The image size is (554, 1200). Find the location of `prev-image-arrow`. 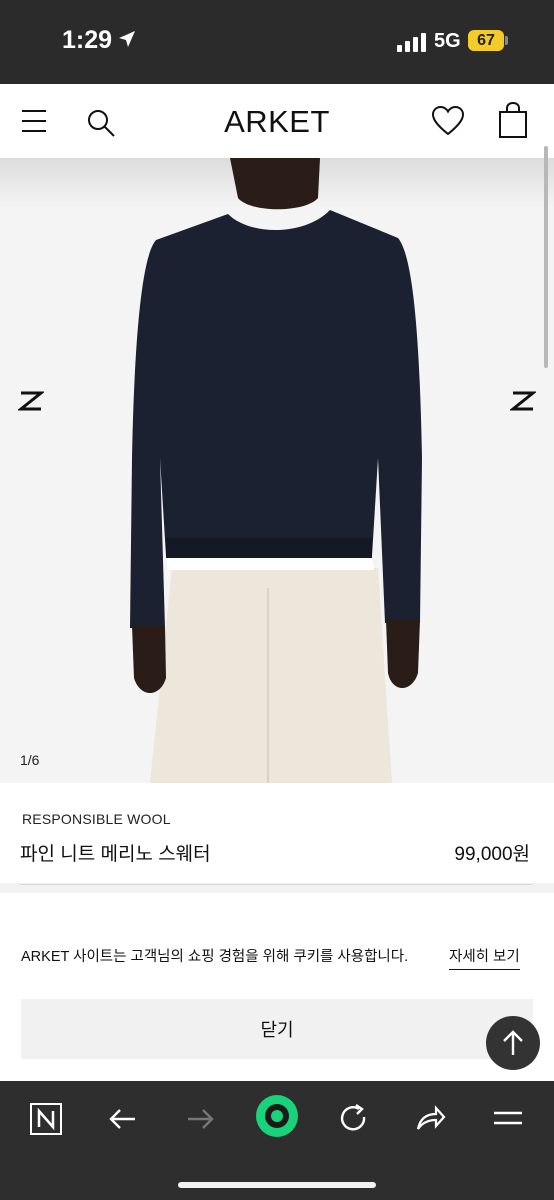

prev-image-arrow is located at coordinates (31, 401).